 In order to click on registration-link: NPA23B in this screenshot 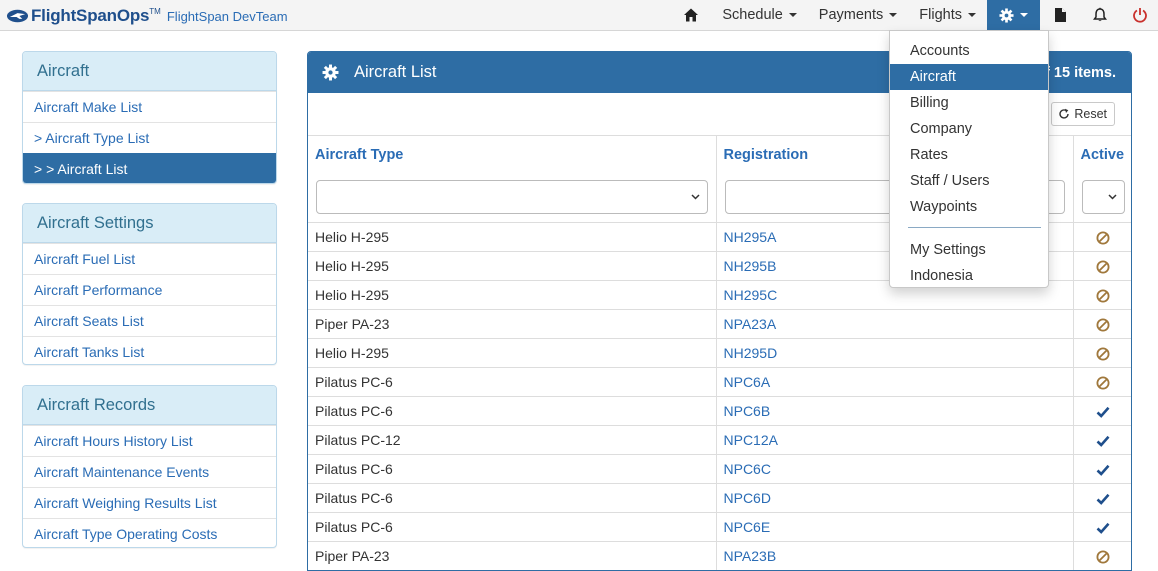, I will do `click(895, 555)`.